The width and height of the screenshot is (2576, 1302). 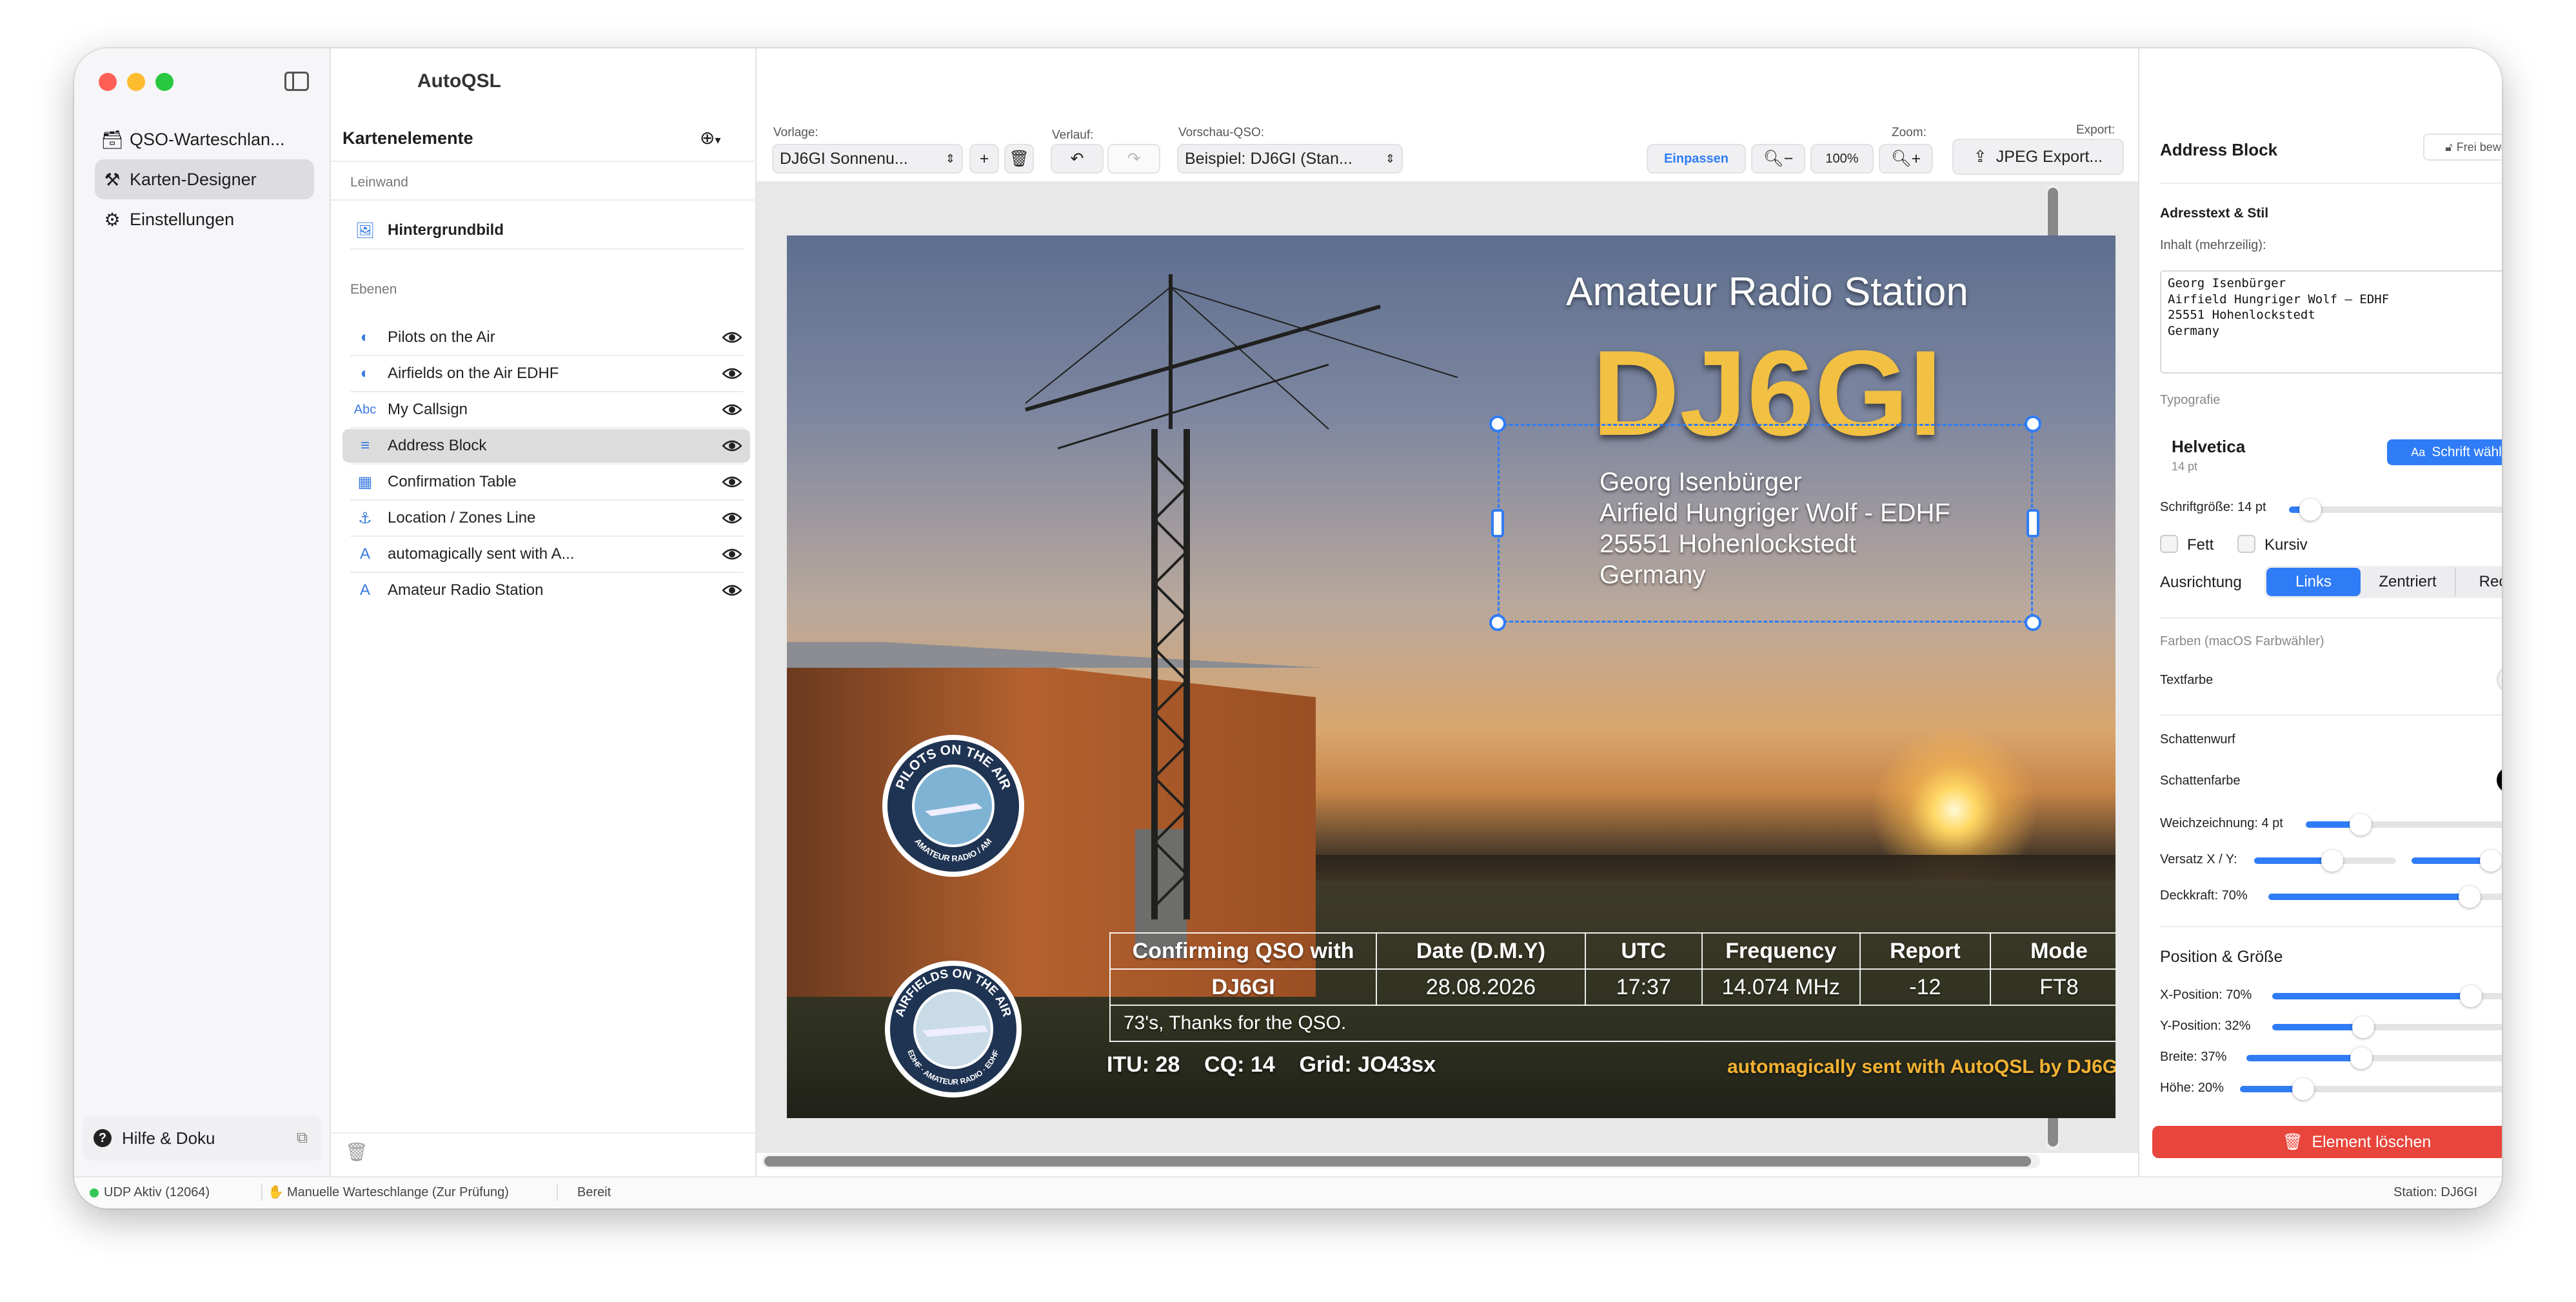 I want to click on sidebar-item-card-designer: ⚒ Karten-Designer, so click(x=204, y=179).